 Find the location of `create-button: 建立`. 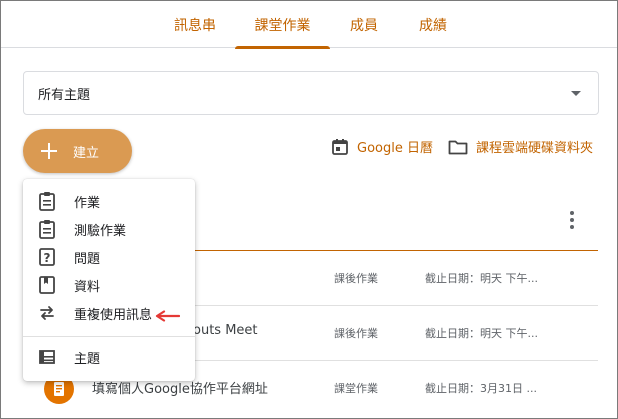

create-button: 建立 is located at coordinates (77, 151).